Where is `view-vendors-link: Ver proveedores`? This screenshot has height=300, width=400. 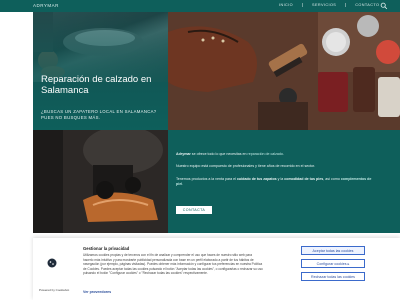 view-vendors-link: Ver proveedores is located at coordinates (97, 292).